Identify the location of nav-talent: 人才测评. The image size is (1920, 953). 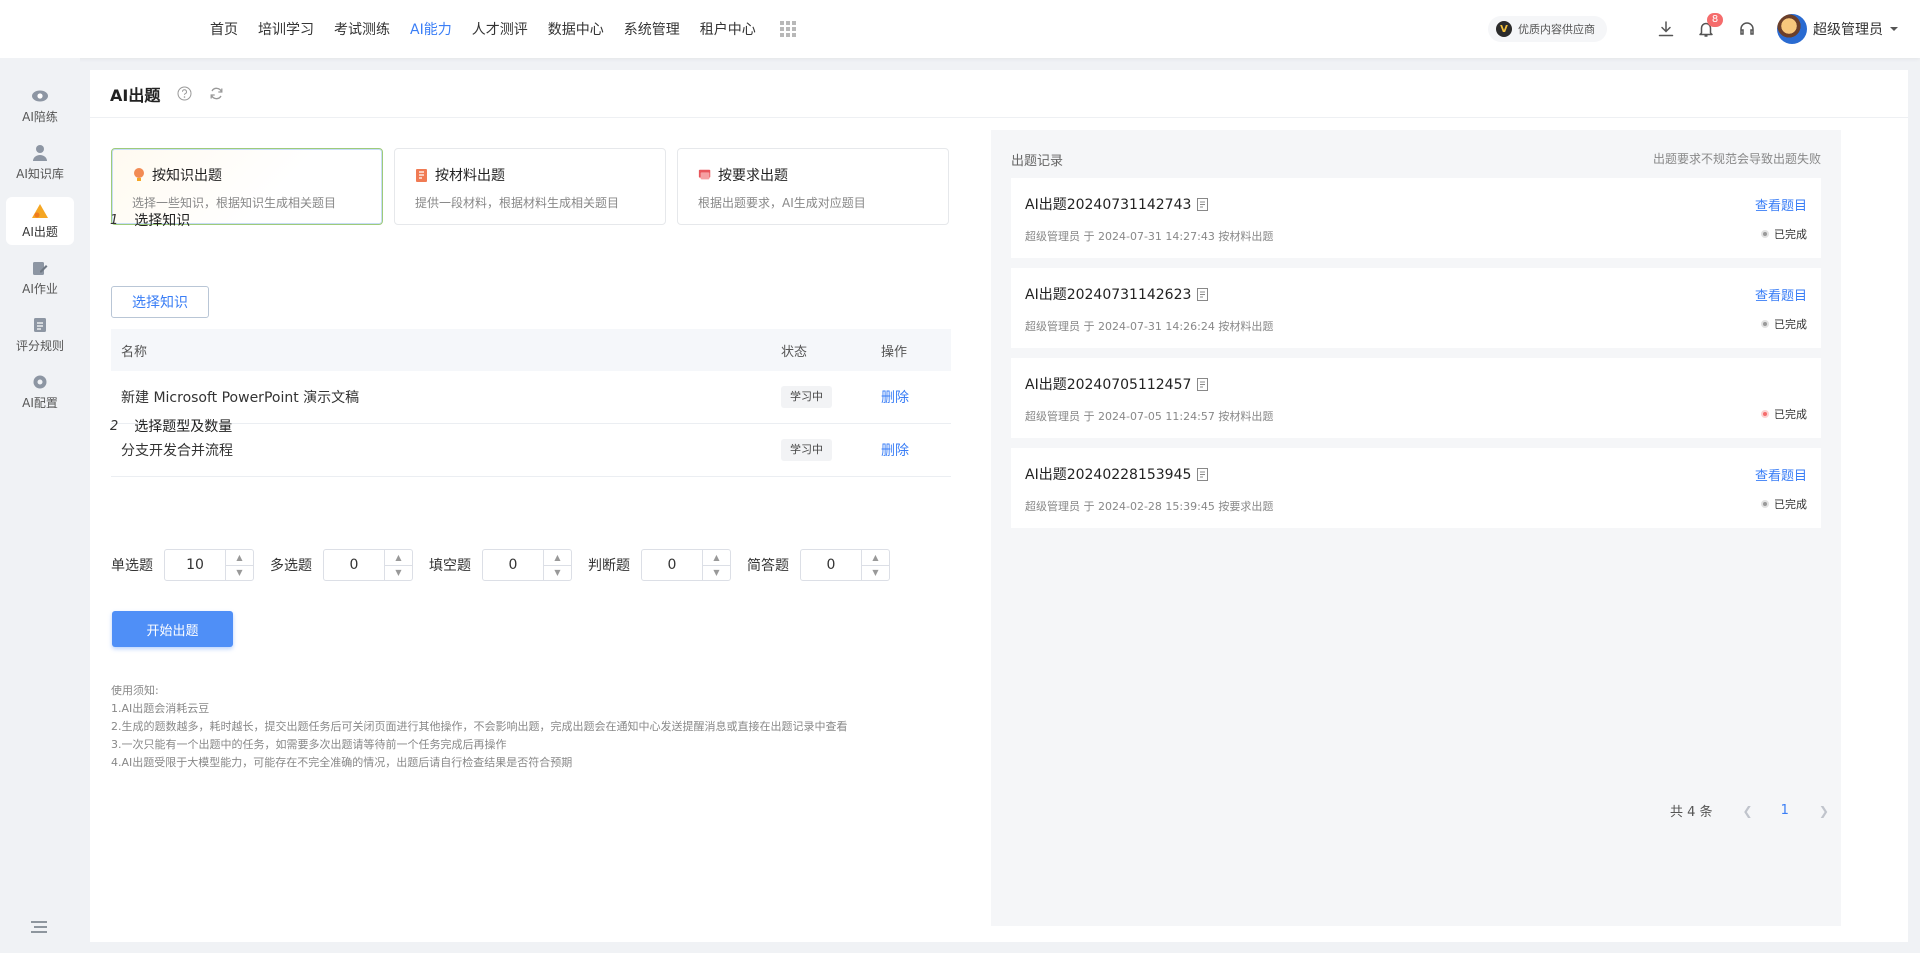
(500, 29).